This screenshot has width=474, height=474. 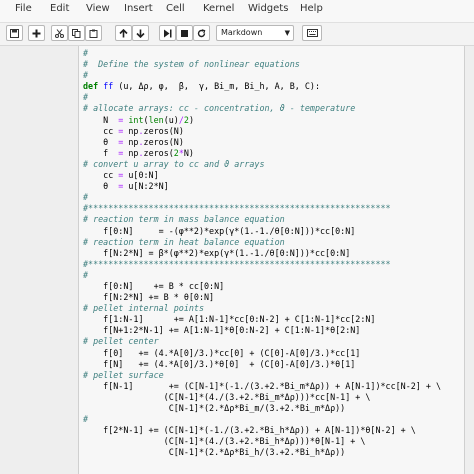 I want to click on code-line: cc = np.zeros(N), so click(x=262, y=131).